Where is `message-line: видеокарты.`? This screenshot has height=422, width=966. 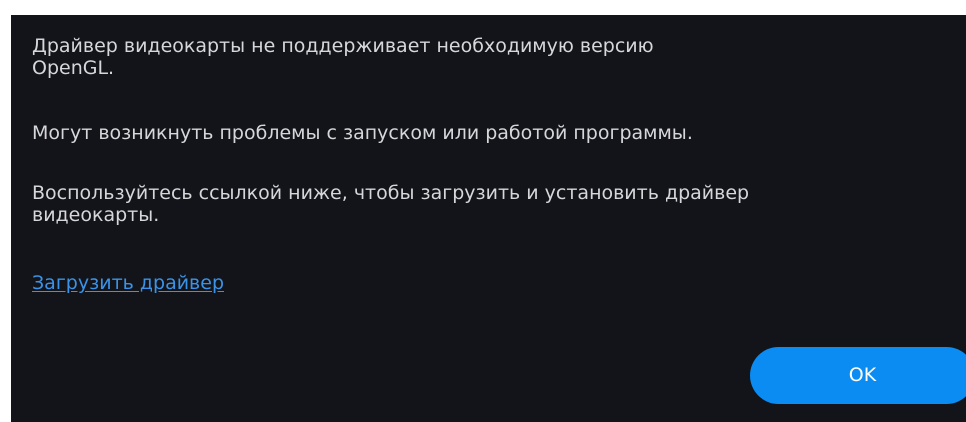 message-line: видеокарты. is located at coordinates (96, 215).